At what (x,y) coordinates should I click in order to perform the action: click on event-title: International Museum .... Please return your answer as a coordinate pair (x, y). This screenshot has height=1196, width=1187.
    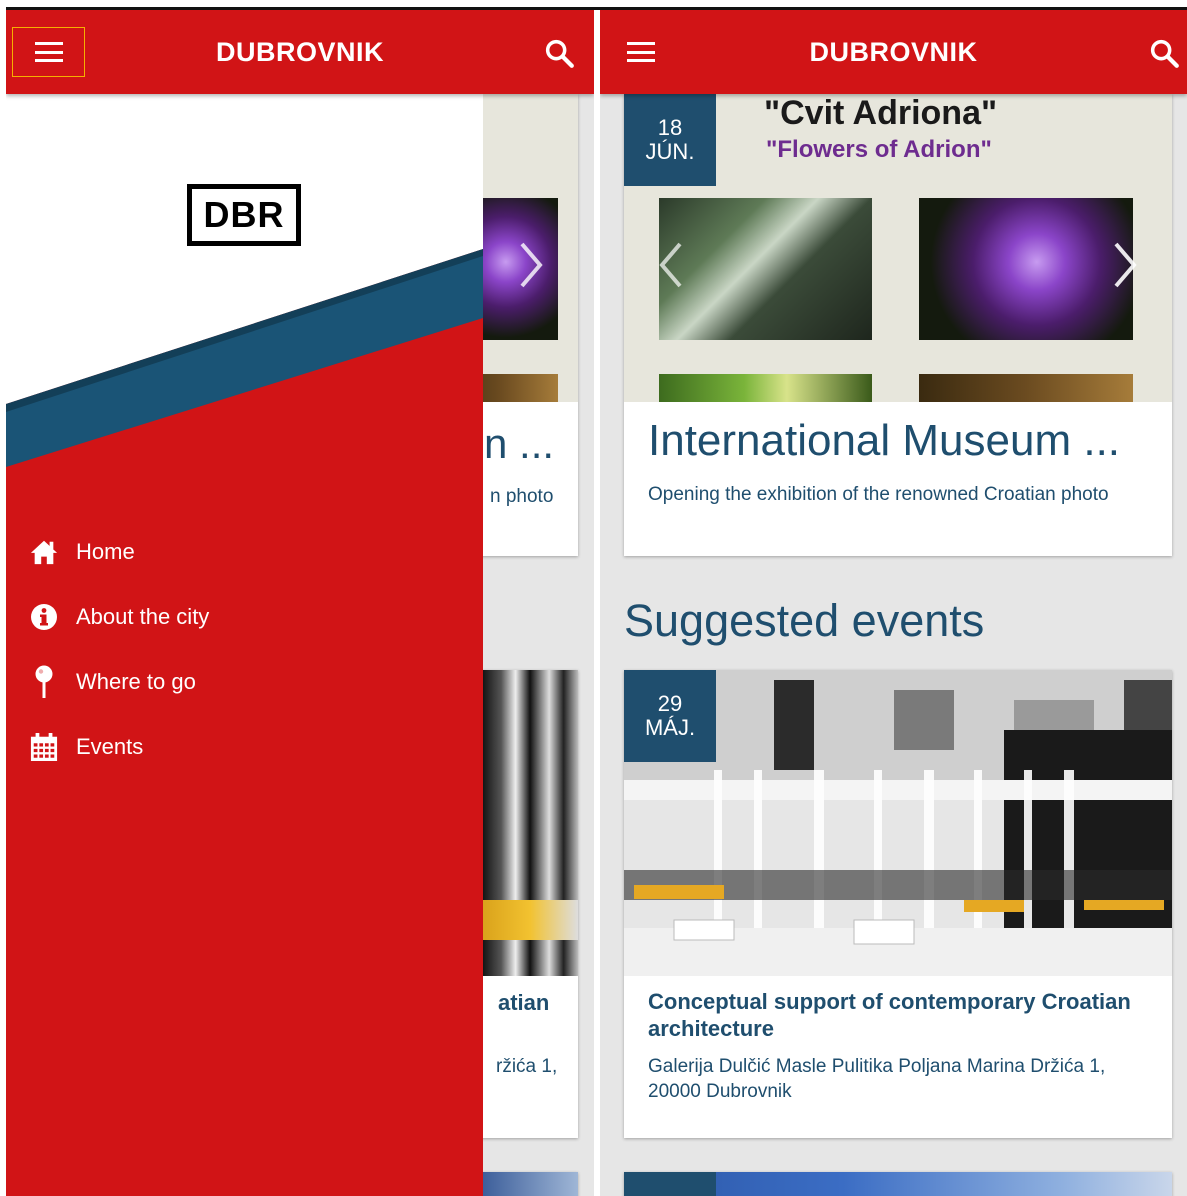
    Looking at the image, I should click on (884, 440).